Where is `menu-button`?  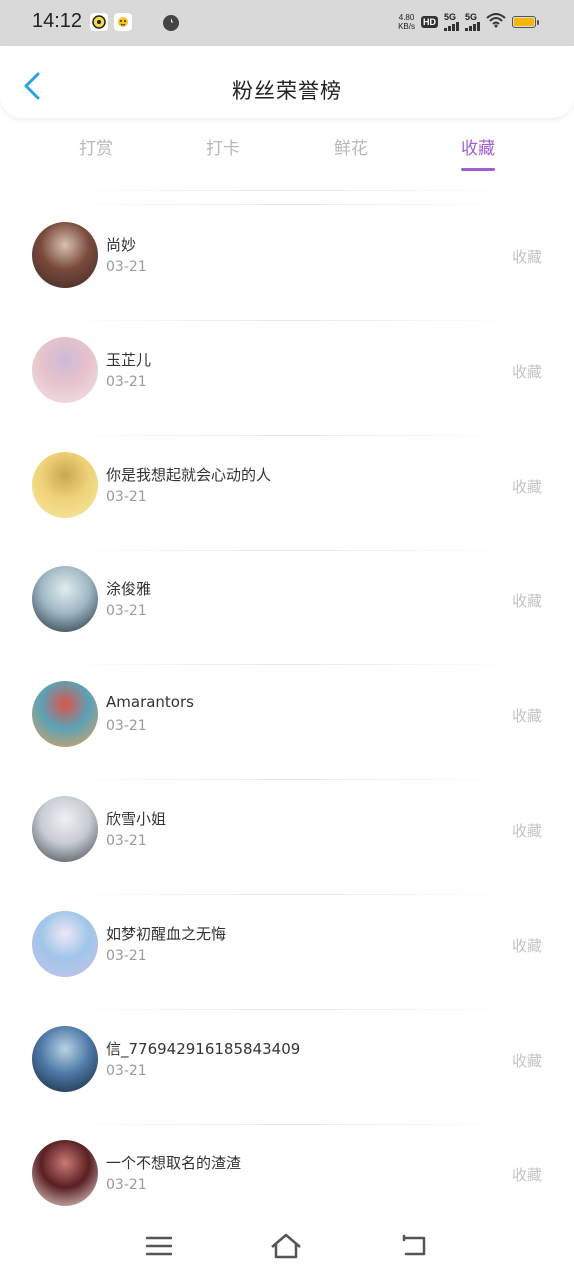
menu-button is located at coordinates (159, 1246).